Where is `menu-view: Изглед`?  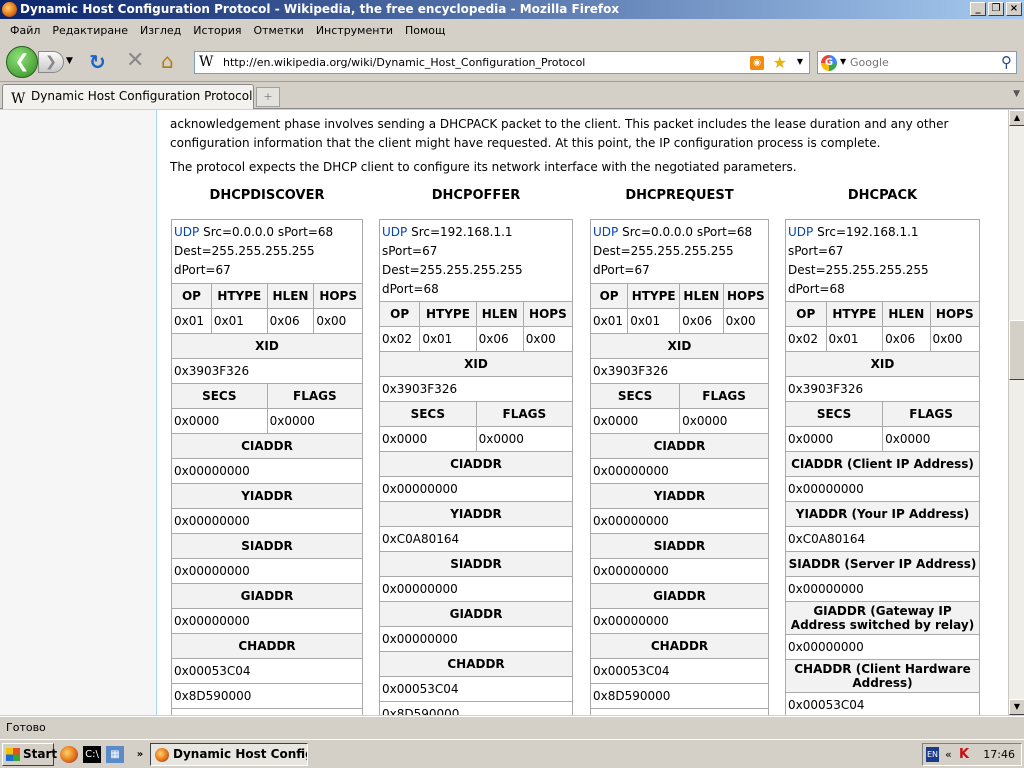
menu-view: Изглед is located at coordinates (160, 31).